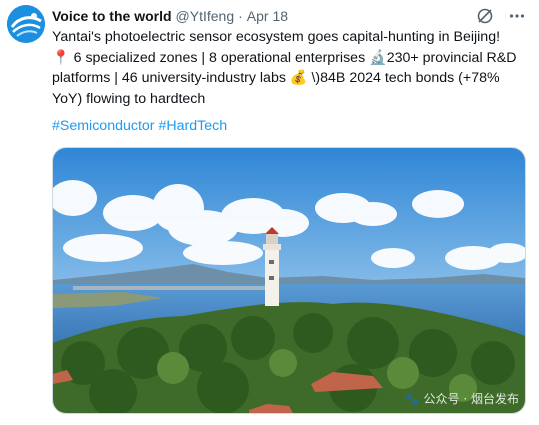  I want to click on globe-logo-icon, so click(26, 24).